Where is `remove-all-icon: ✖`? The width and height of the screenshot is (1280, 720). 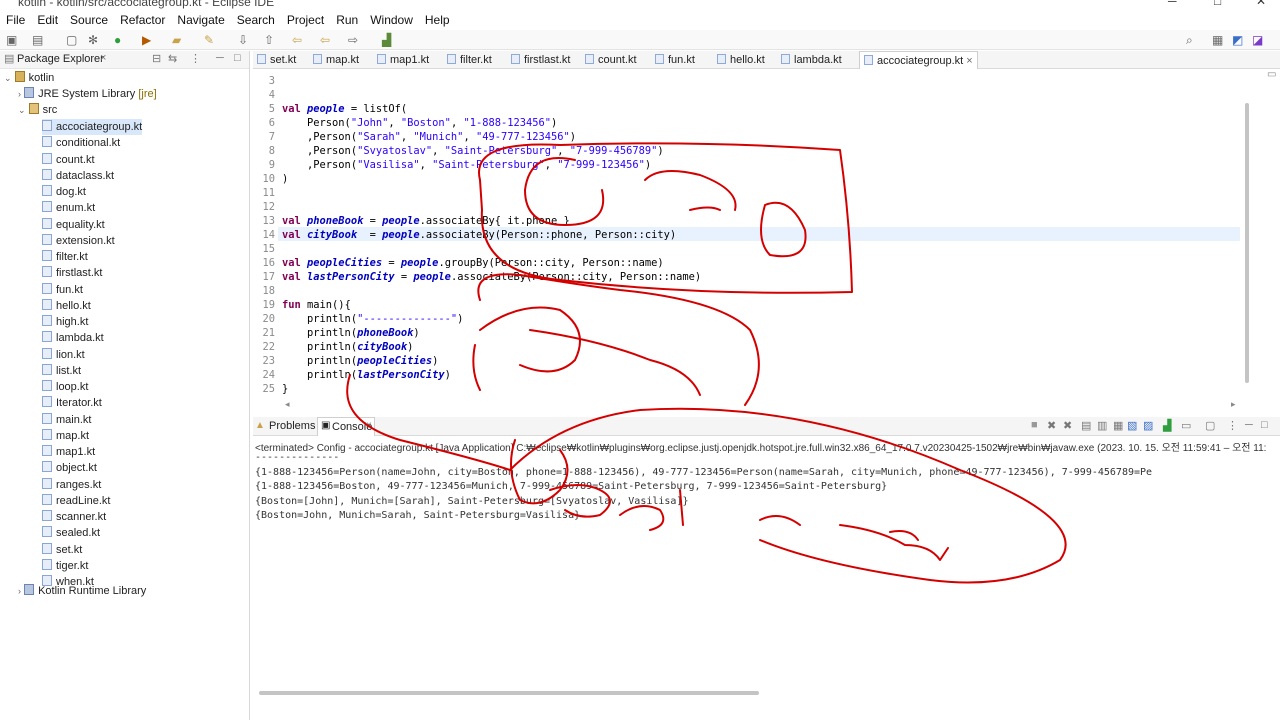
remove-all-icon: ✖ is located at coordinates (1067, 425).